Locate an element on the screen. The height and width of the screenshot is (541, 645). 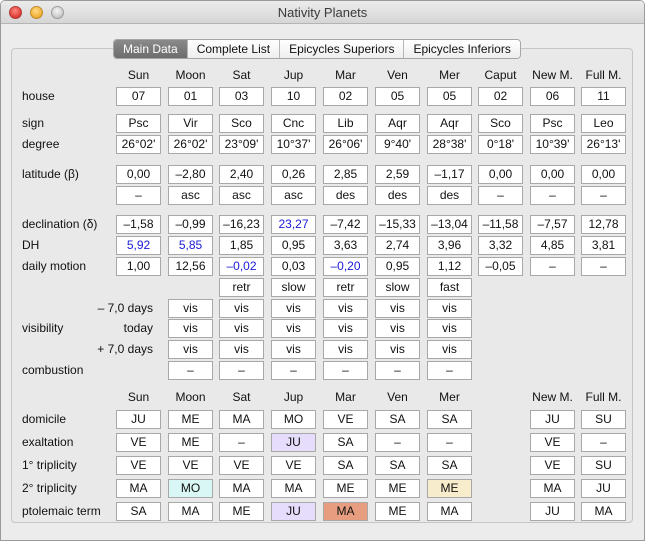
house-cell: 05 is located at coordinates (449, 96).